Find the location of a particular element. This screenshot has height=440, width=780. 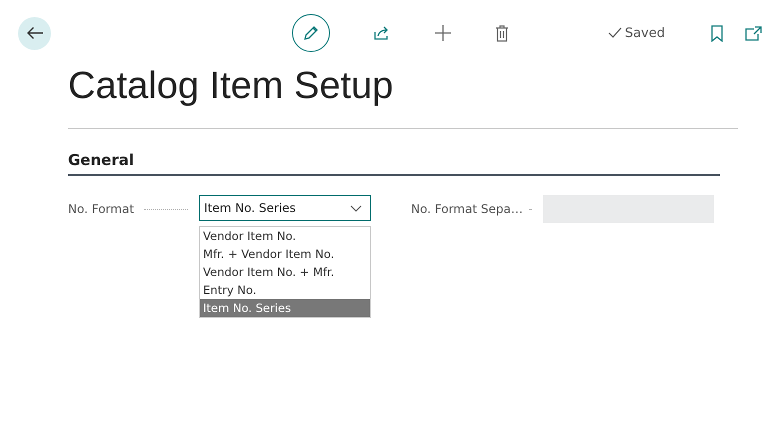

dropdown-option: Vendor Item No. is located at coordinates (285, 236).